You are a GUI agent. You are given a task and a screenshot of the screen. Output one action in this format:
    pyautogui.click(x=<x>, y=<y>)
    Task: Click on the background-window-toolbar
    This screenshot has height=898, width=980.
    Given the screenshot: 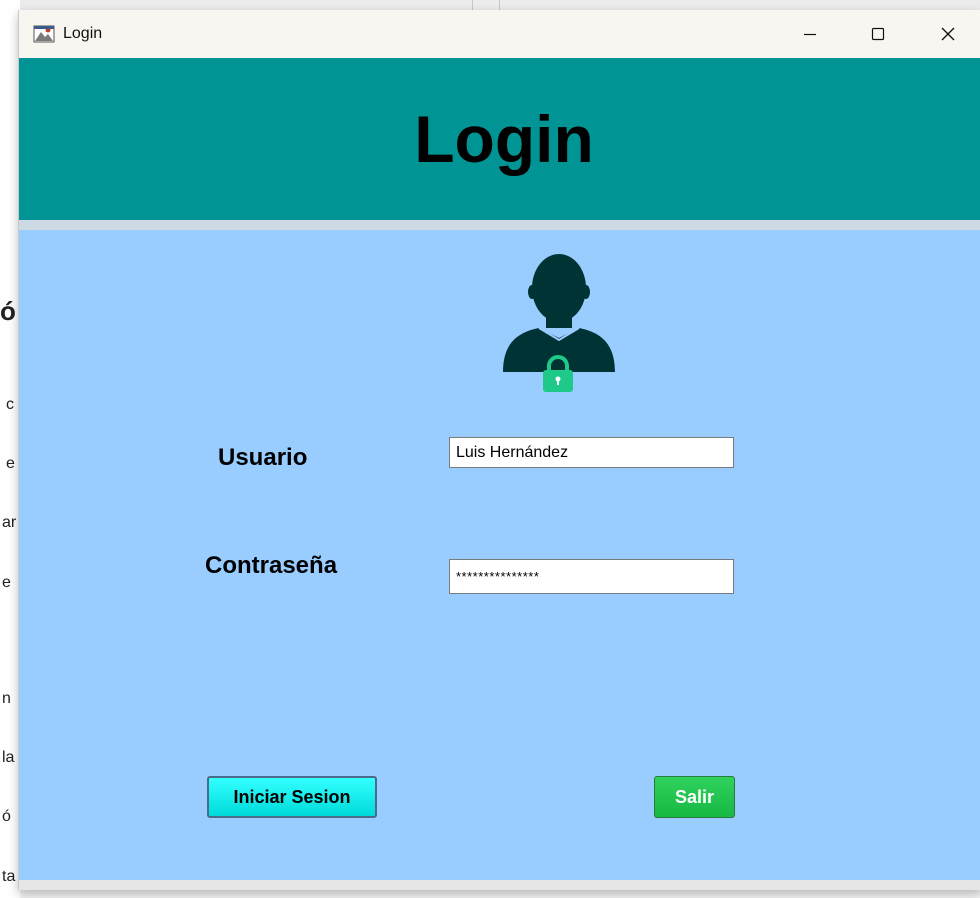 What is the action you would take?
    pyautogui.click(x=490, y=5)
    